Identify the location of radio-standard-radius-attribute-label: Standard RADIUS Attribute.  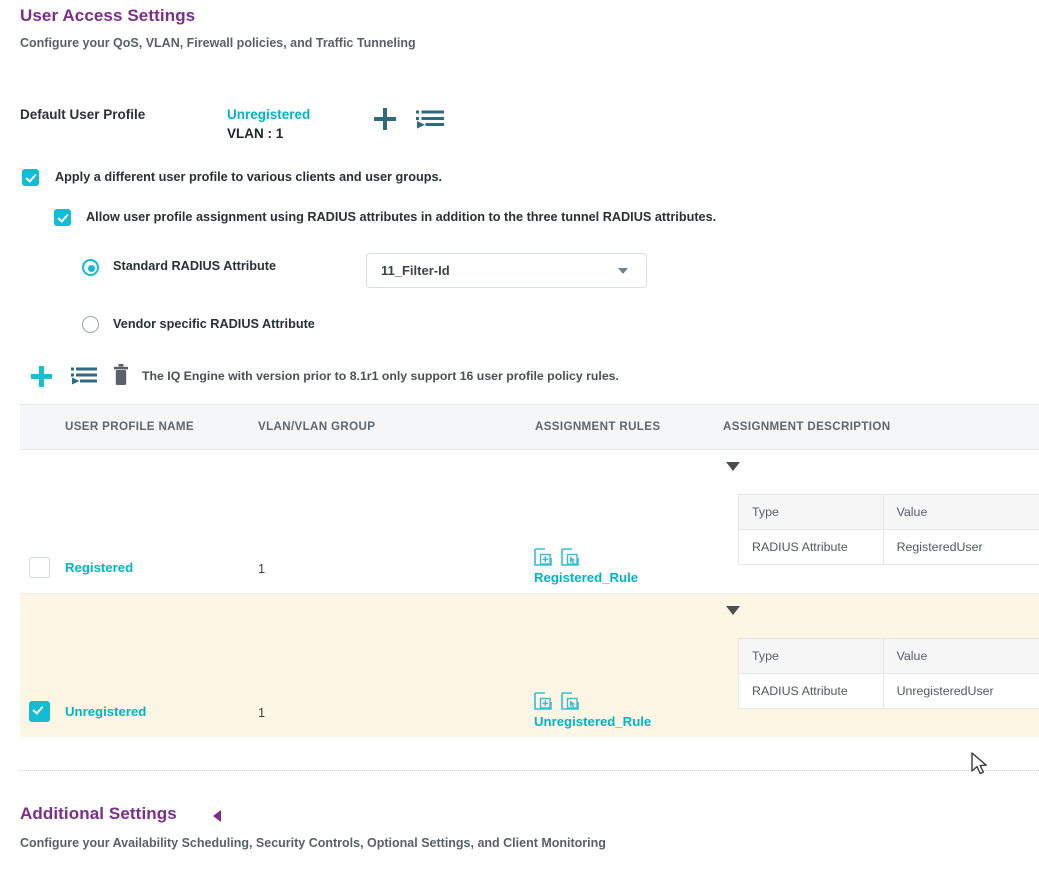
(195, 266).